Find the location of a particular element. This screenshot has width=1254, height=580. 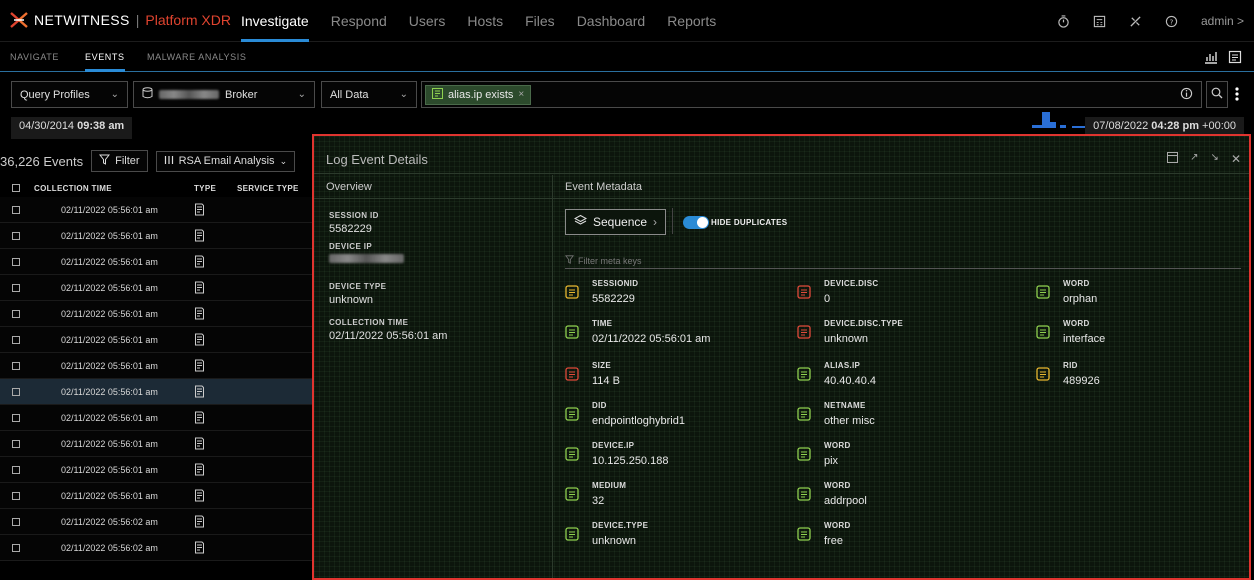

filter-pill: alias.ip exists × is located at coordinates (478, 94).